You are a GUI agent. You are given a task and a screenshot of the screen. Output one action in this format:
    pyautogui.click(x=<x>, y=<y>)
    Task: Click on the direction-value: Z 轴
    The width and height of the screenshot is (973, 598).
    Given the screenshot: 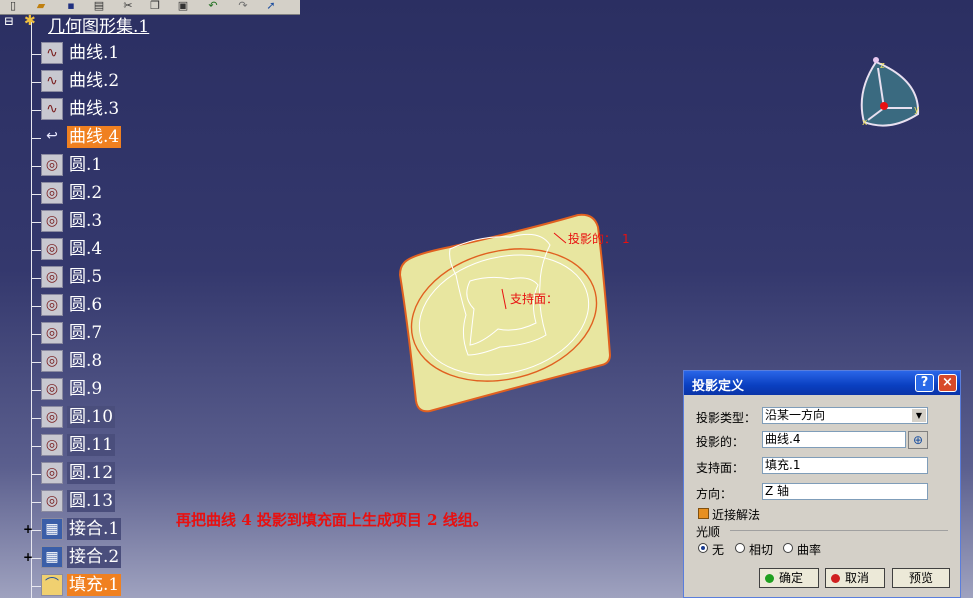 What is the action you would take?
    pyautogui.click(x=777, y=491)
    